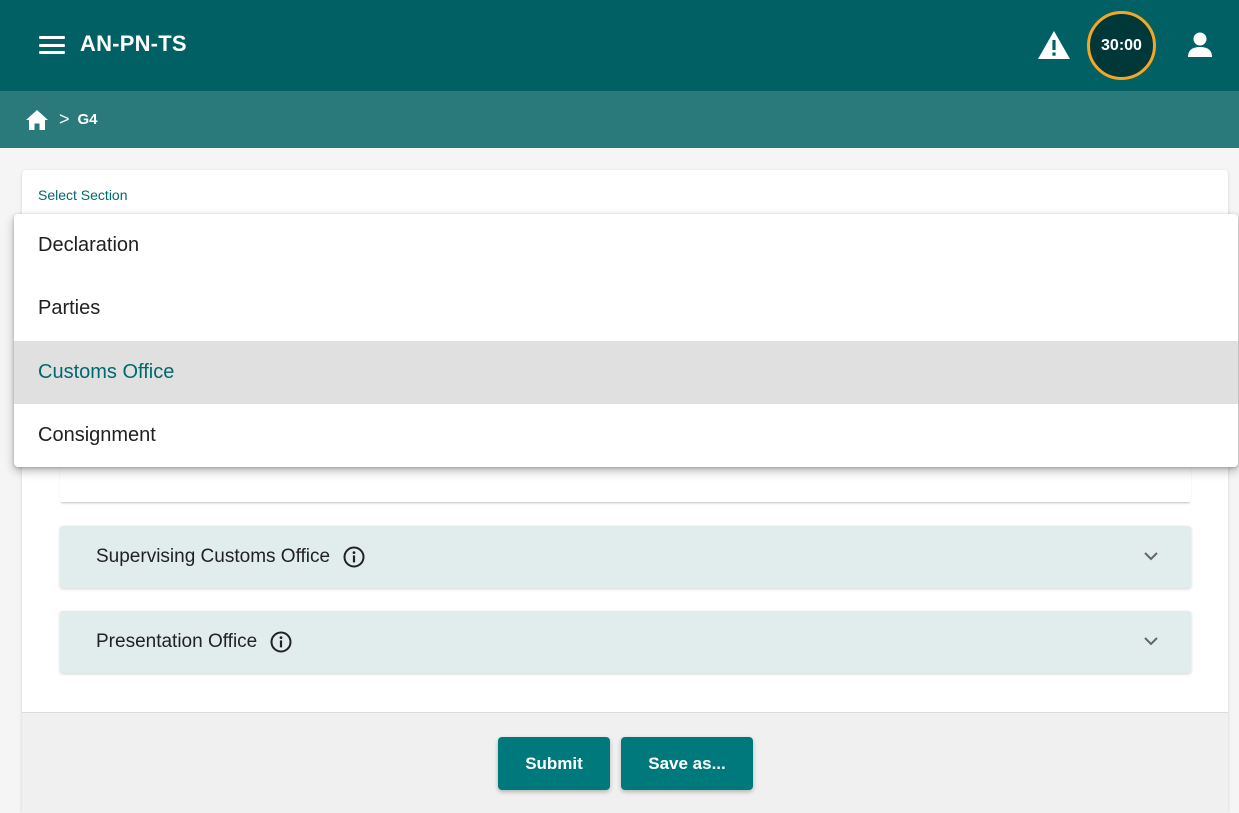  I want to click on breadcrumb-current: G4, so click(87, 119).